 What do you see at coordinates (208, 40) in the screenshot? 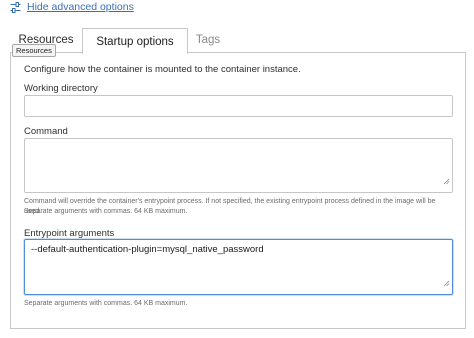
I see `tab-tags: Tags` at bounding box center [208, 40].